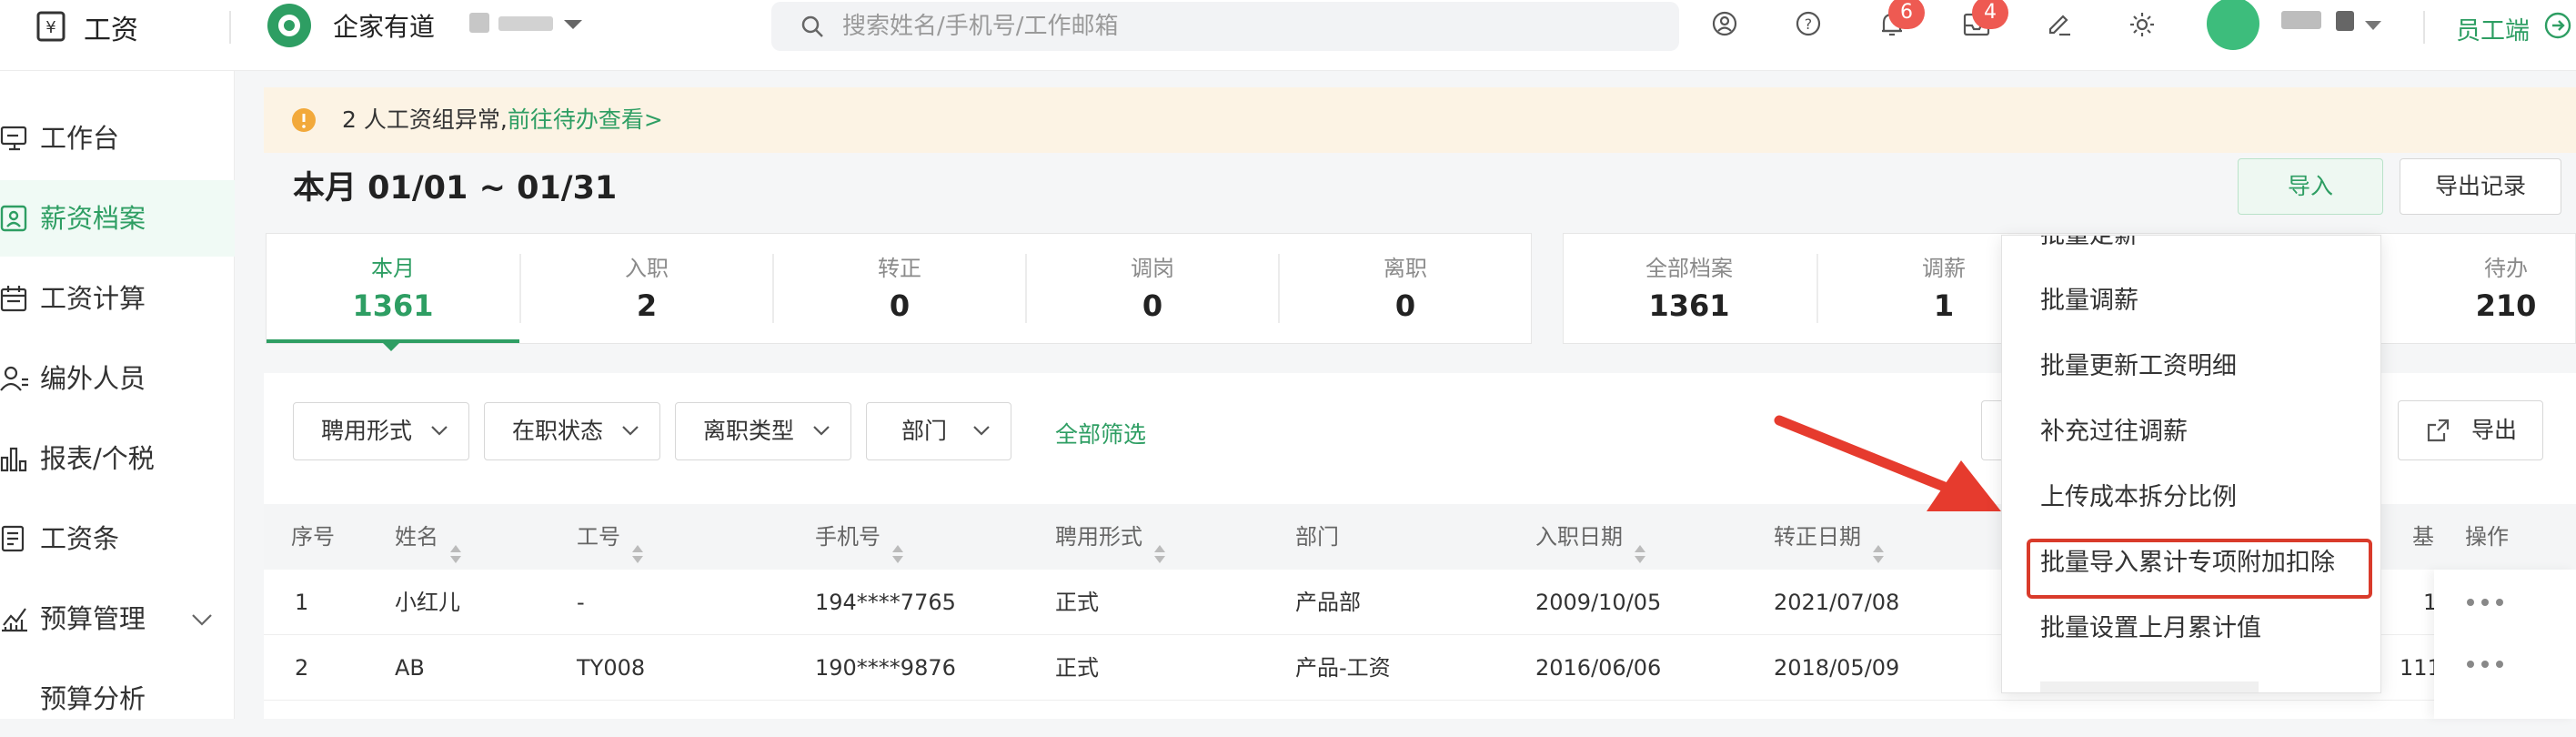  Describe the element at coordinates (393, 293) in the screenshot. I see `stat-this-month: 本月 1361` at that location.